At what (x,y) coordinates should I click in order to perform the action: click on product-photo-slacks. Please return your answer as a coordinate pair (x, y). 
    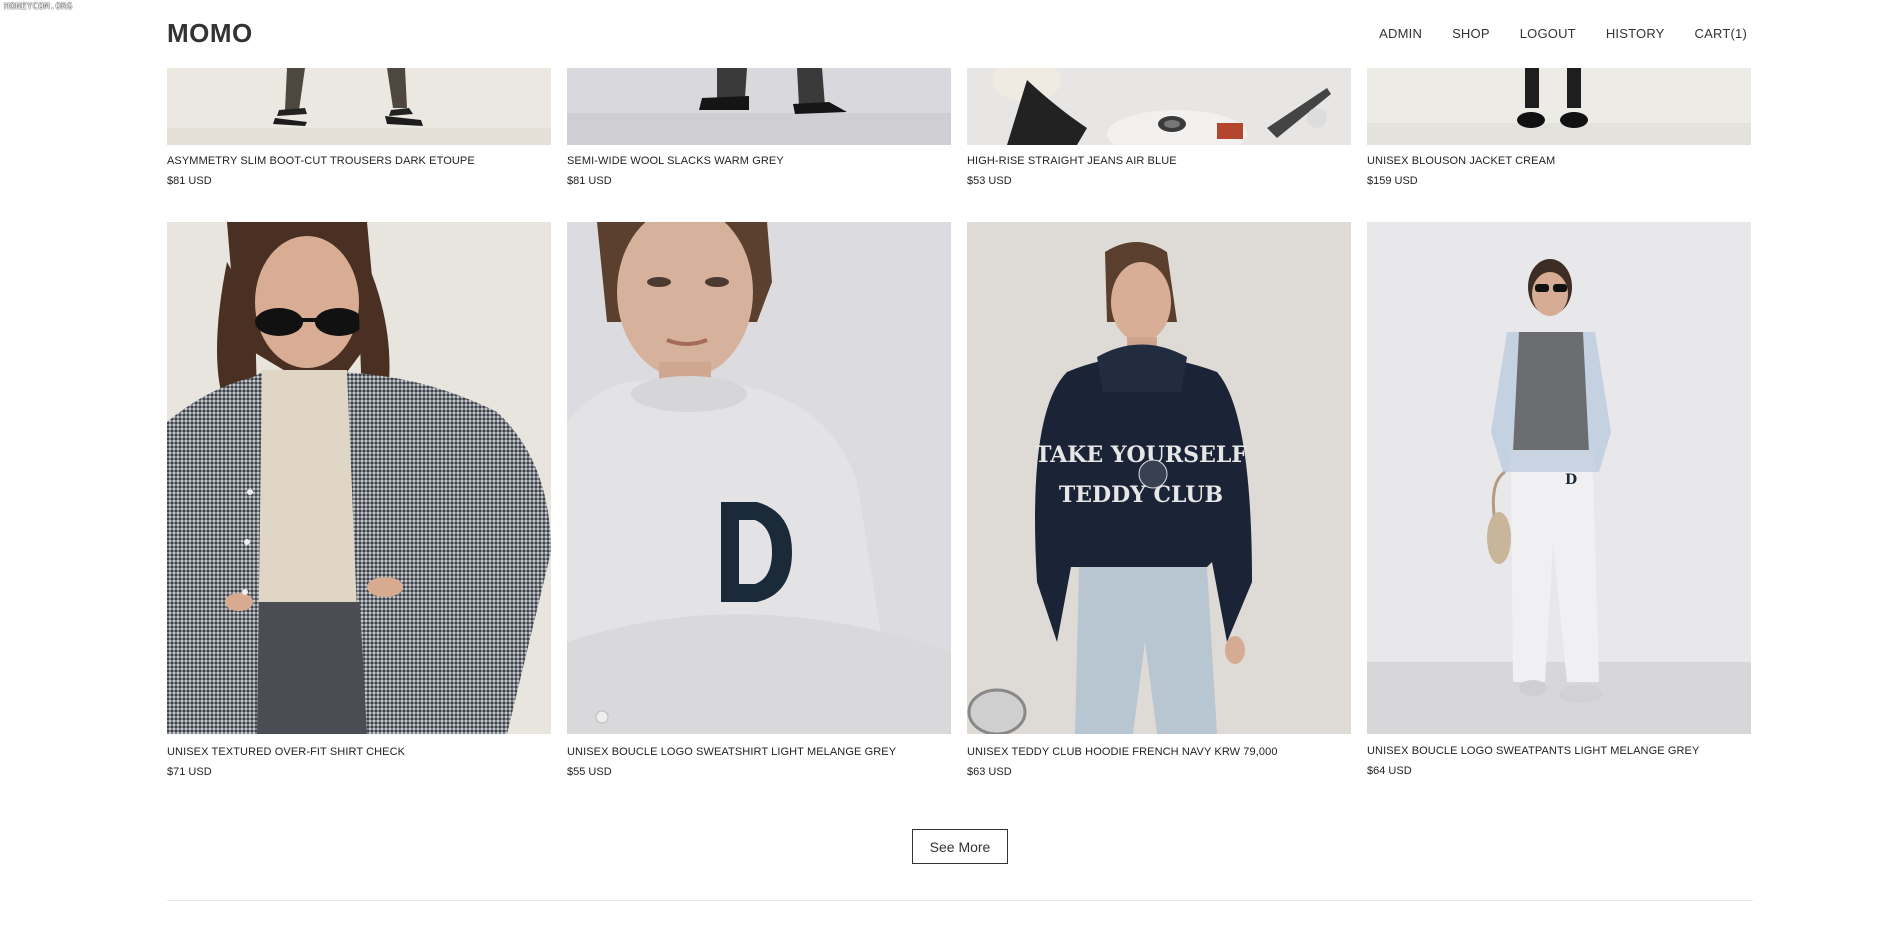
    Looking at the image, I should click on (759, 106).